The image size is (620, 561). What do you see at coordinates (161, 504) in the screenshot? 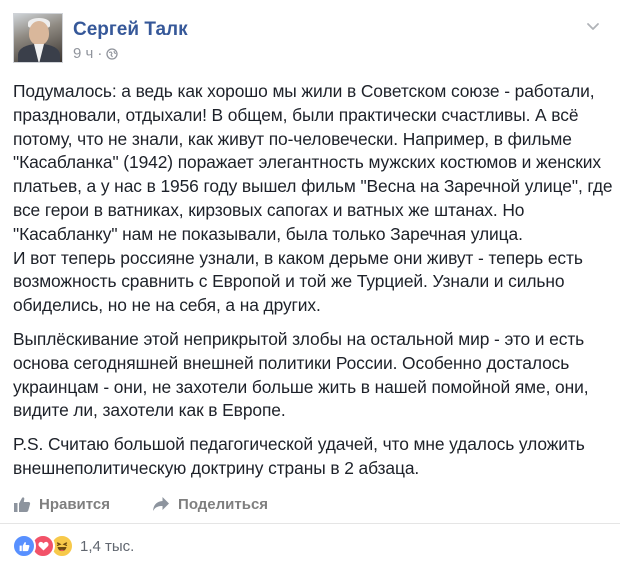
I see `share-arrow-icon` at bounding box center [161, 504].